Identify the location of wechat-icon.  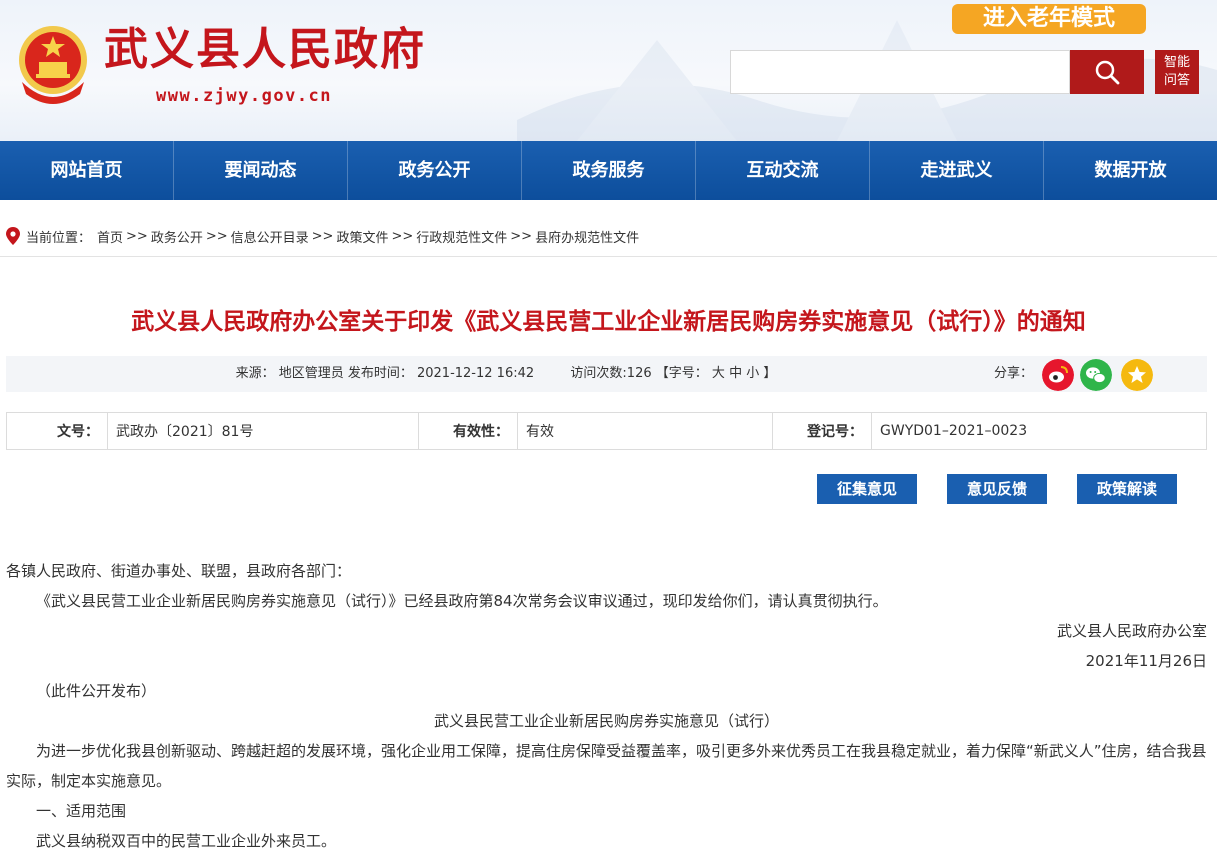
(1096, 375).